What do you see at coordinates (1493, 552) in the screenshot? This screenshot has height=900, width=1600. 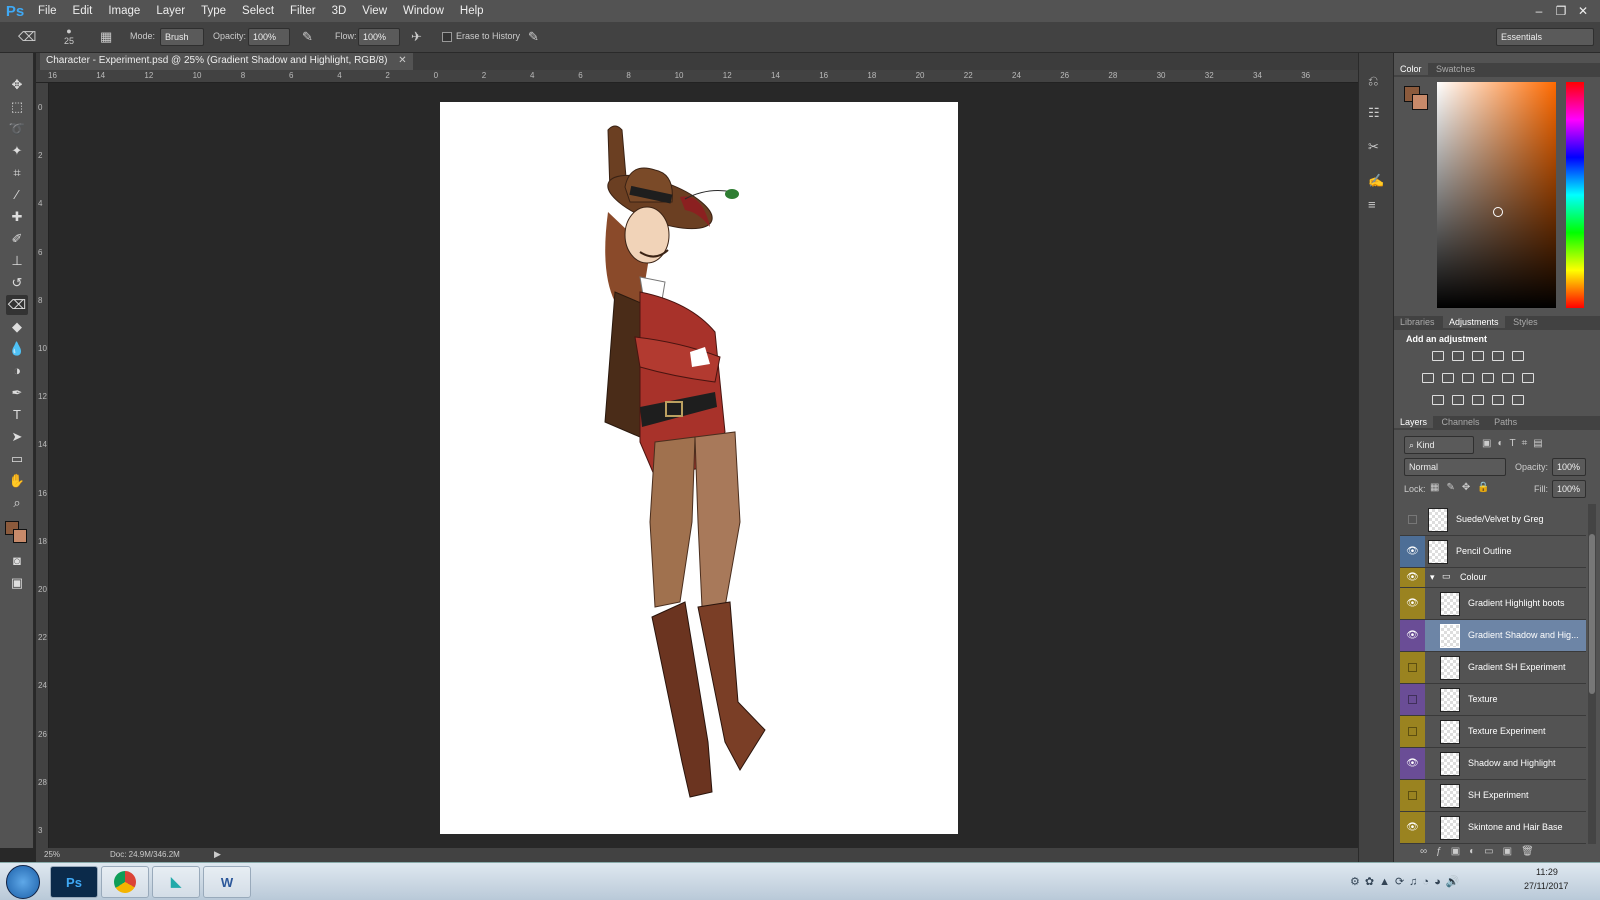 I see `layer-row: 👁 Pencil Outline` at bounding box center [1493, 552].